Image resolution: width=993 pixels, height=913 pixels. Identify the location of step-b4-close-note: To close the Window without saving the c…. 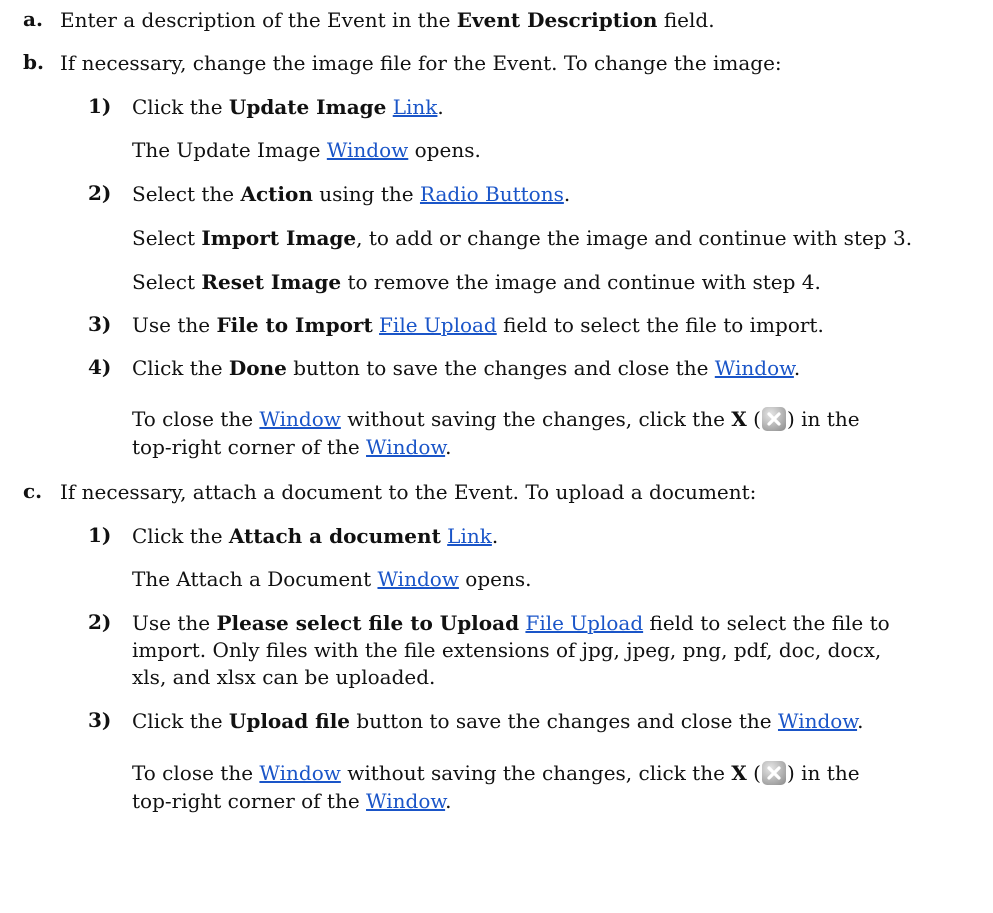
(496, 419).